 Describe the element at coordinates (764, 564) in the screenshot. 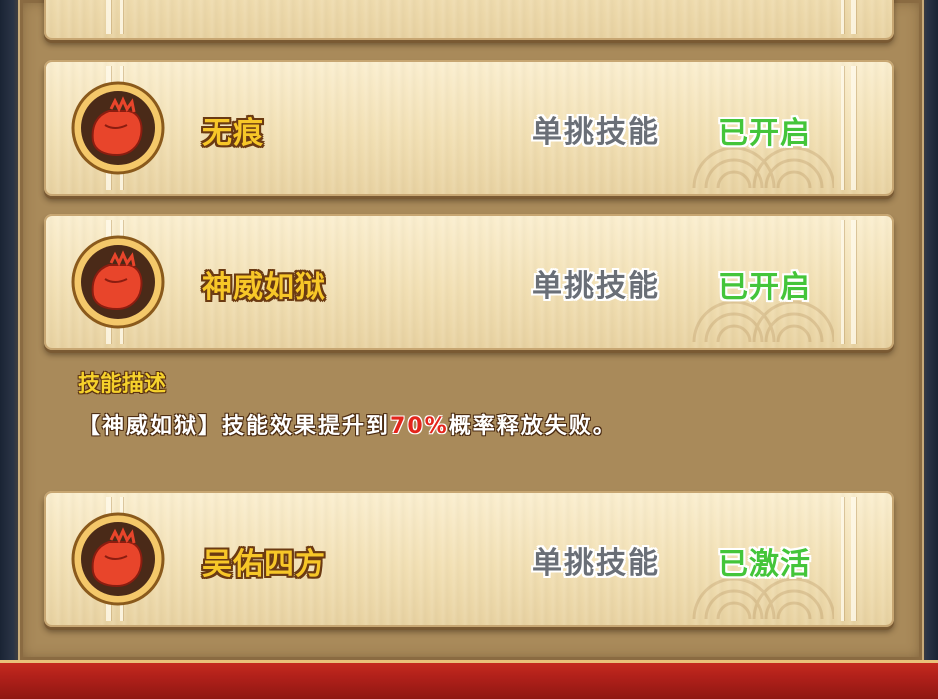

I see `skill-status: 已激活` at that location.